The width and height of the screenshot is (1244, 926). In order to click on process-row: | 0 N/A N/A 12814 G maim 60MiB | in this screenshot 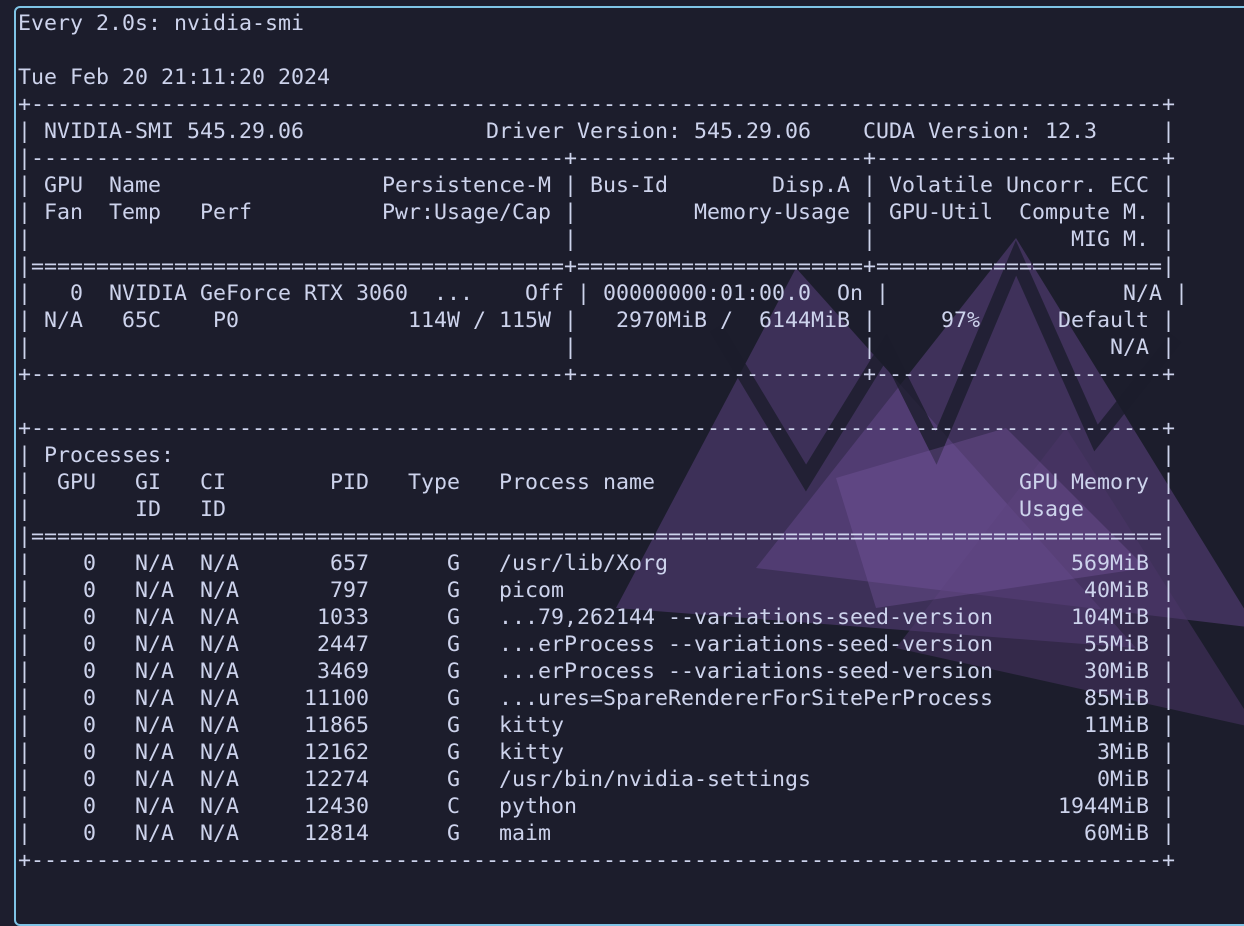, I will do `click(597, 833)`.